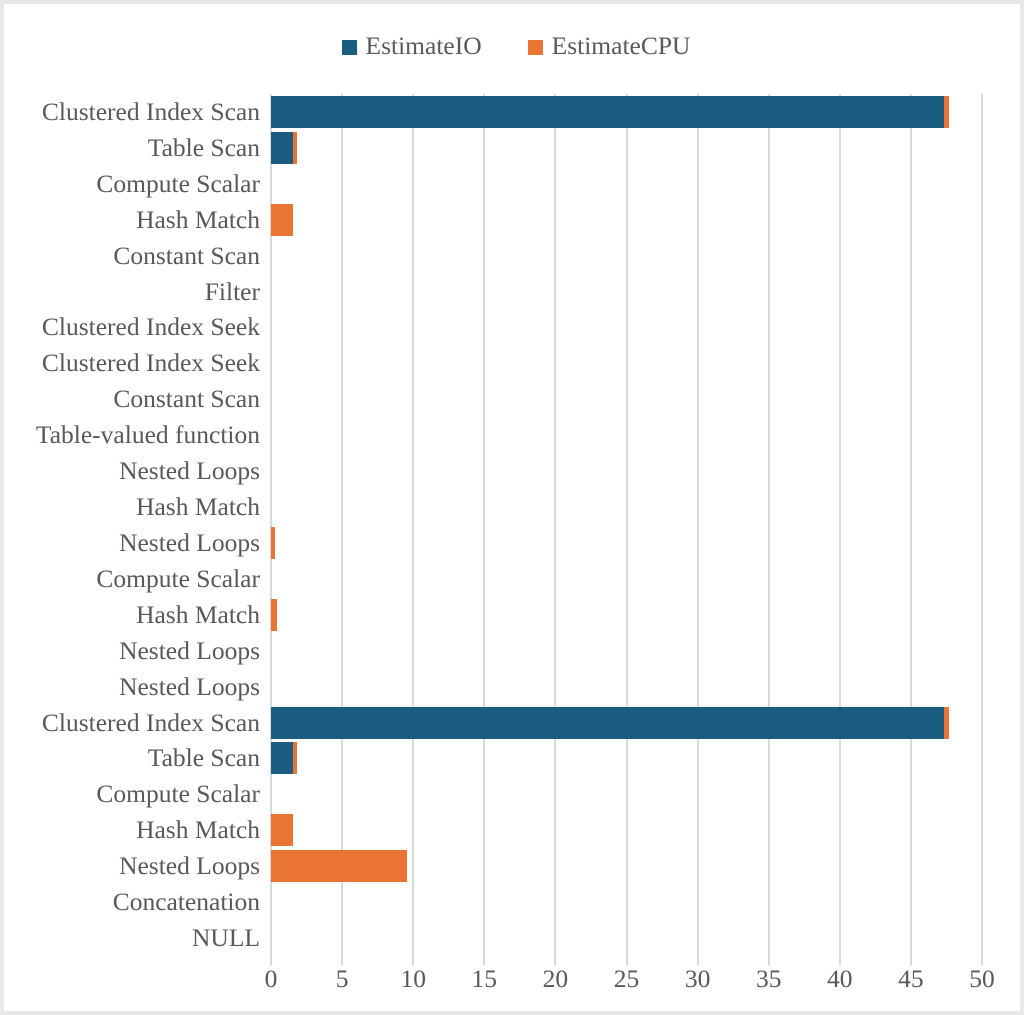  What do you see at coordinates (768, 978) in the screenshot?
I see `x-axis-tick-label: 35` at bounding box center [768, 978].